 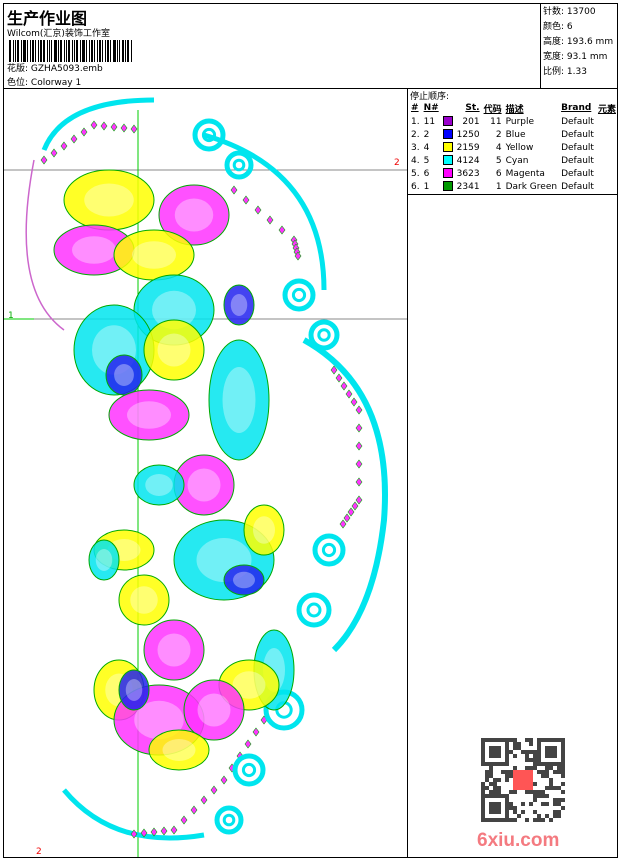 What do you see at coordinates (492, 109) in the screenshot?
I see `col-code: 代码` at bounding box center [492, 109].